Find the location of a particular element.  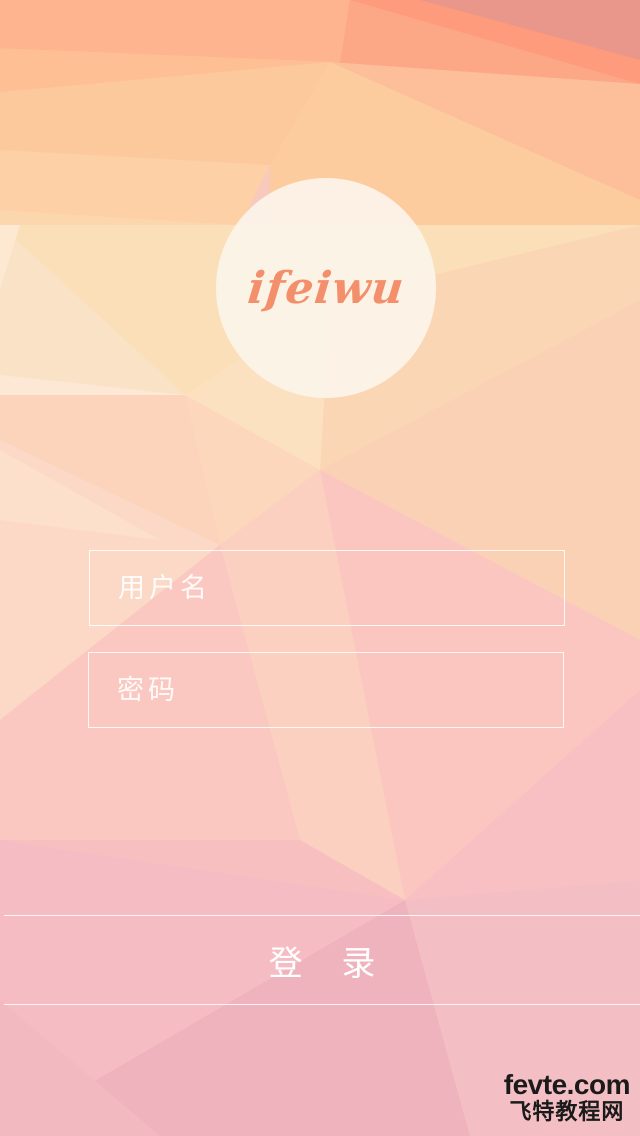

username-input is located at coordinates (327, 588).